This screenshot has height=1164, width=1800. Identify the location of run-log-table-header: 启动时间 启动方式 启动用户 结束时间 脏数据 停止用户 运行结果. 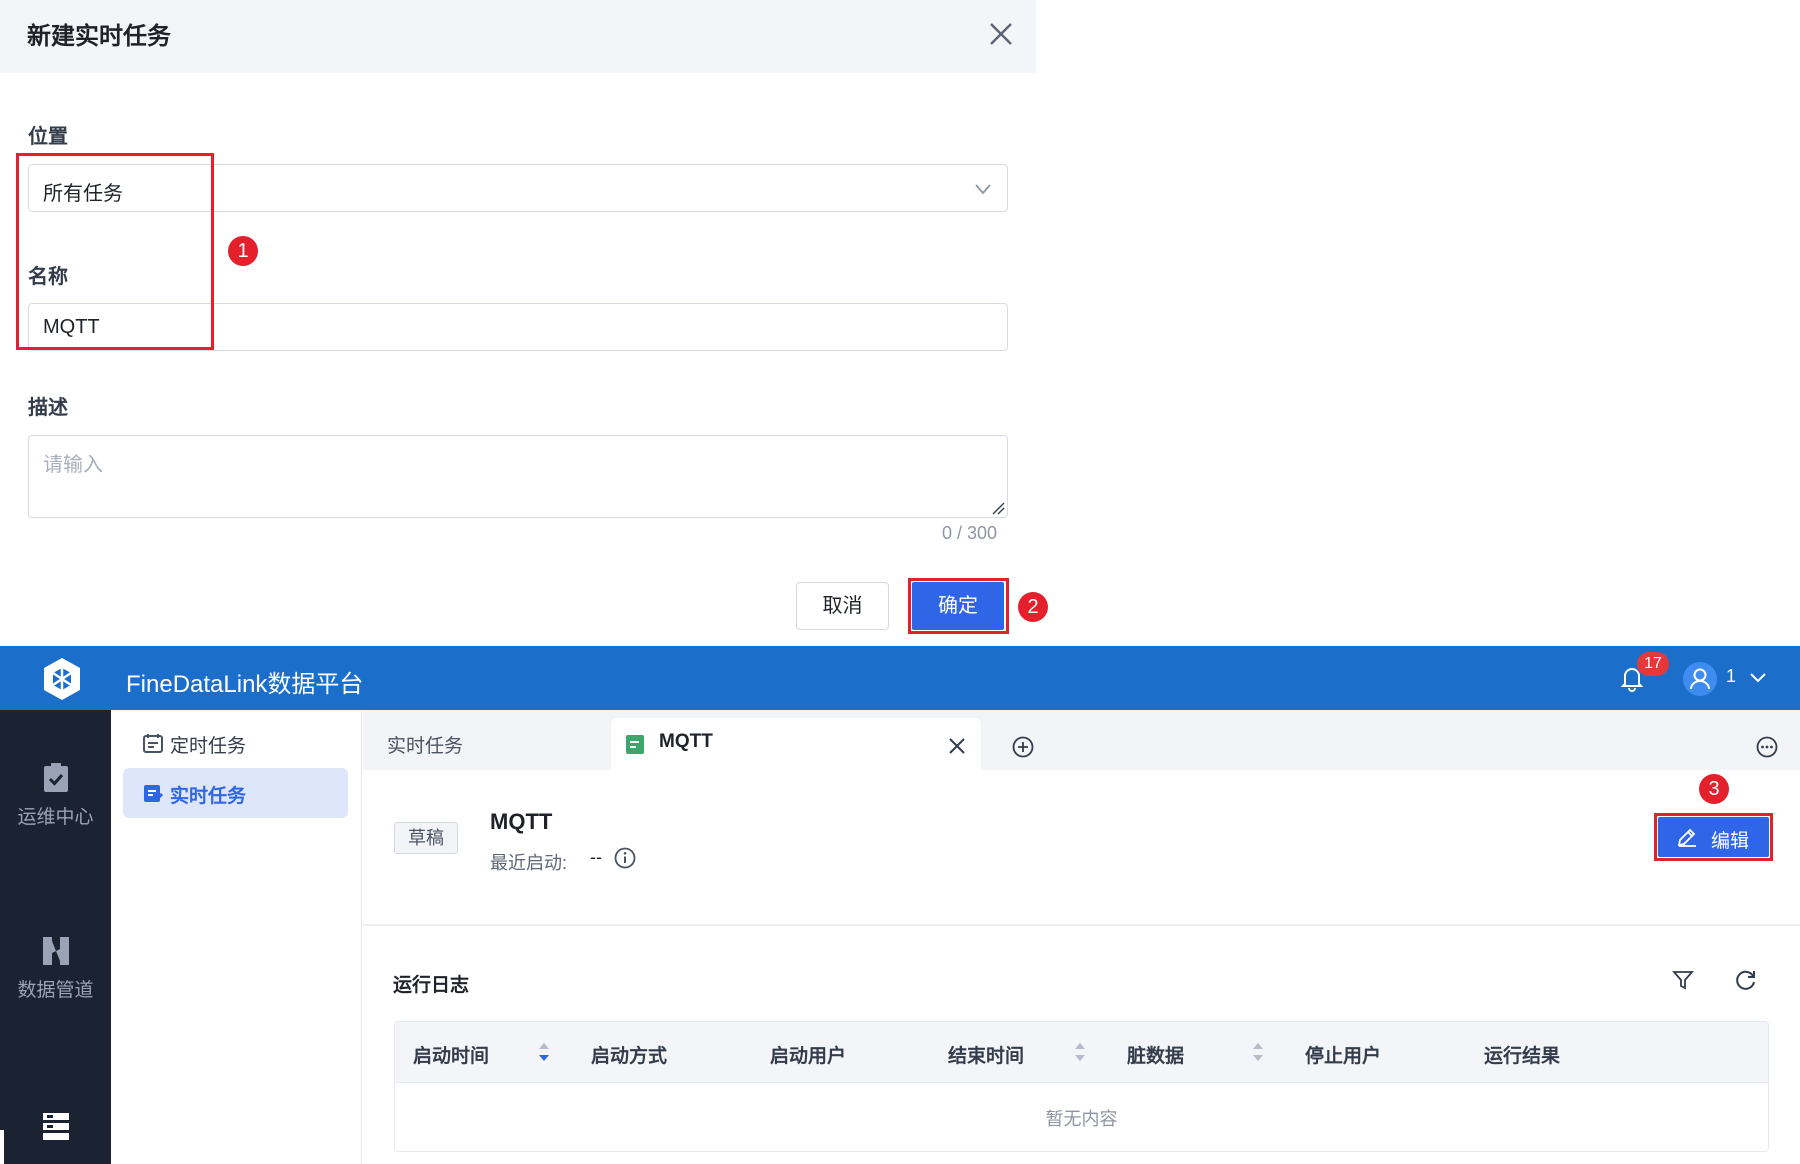
(1081, 1051).